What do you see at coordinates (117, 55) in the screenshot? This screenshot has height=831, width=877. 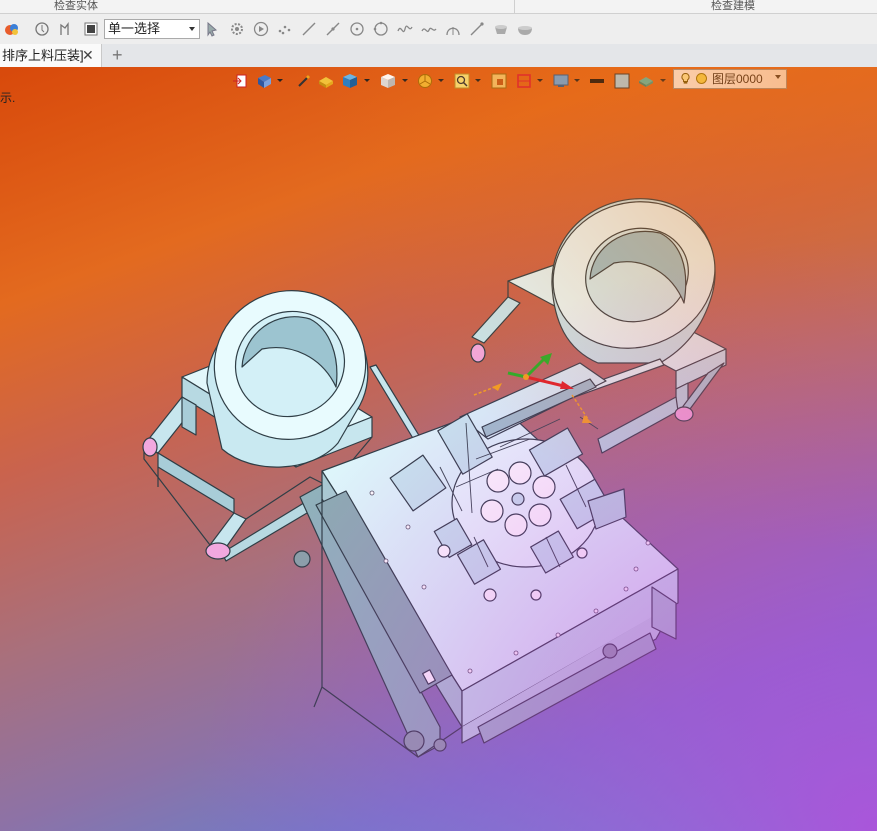 I see `new-tab-button: +` at bounding box center [117, 55].